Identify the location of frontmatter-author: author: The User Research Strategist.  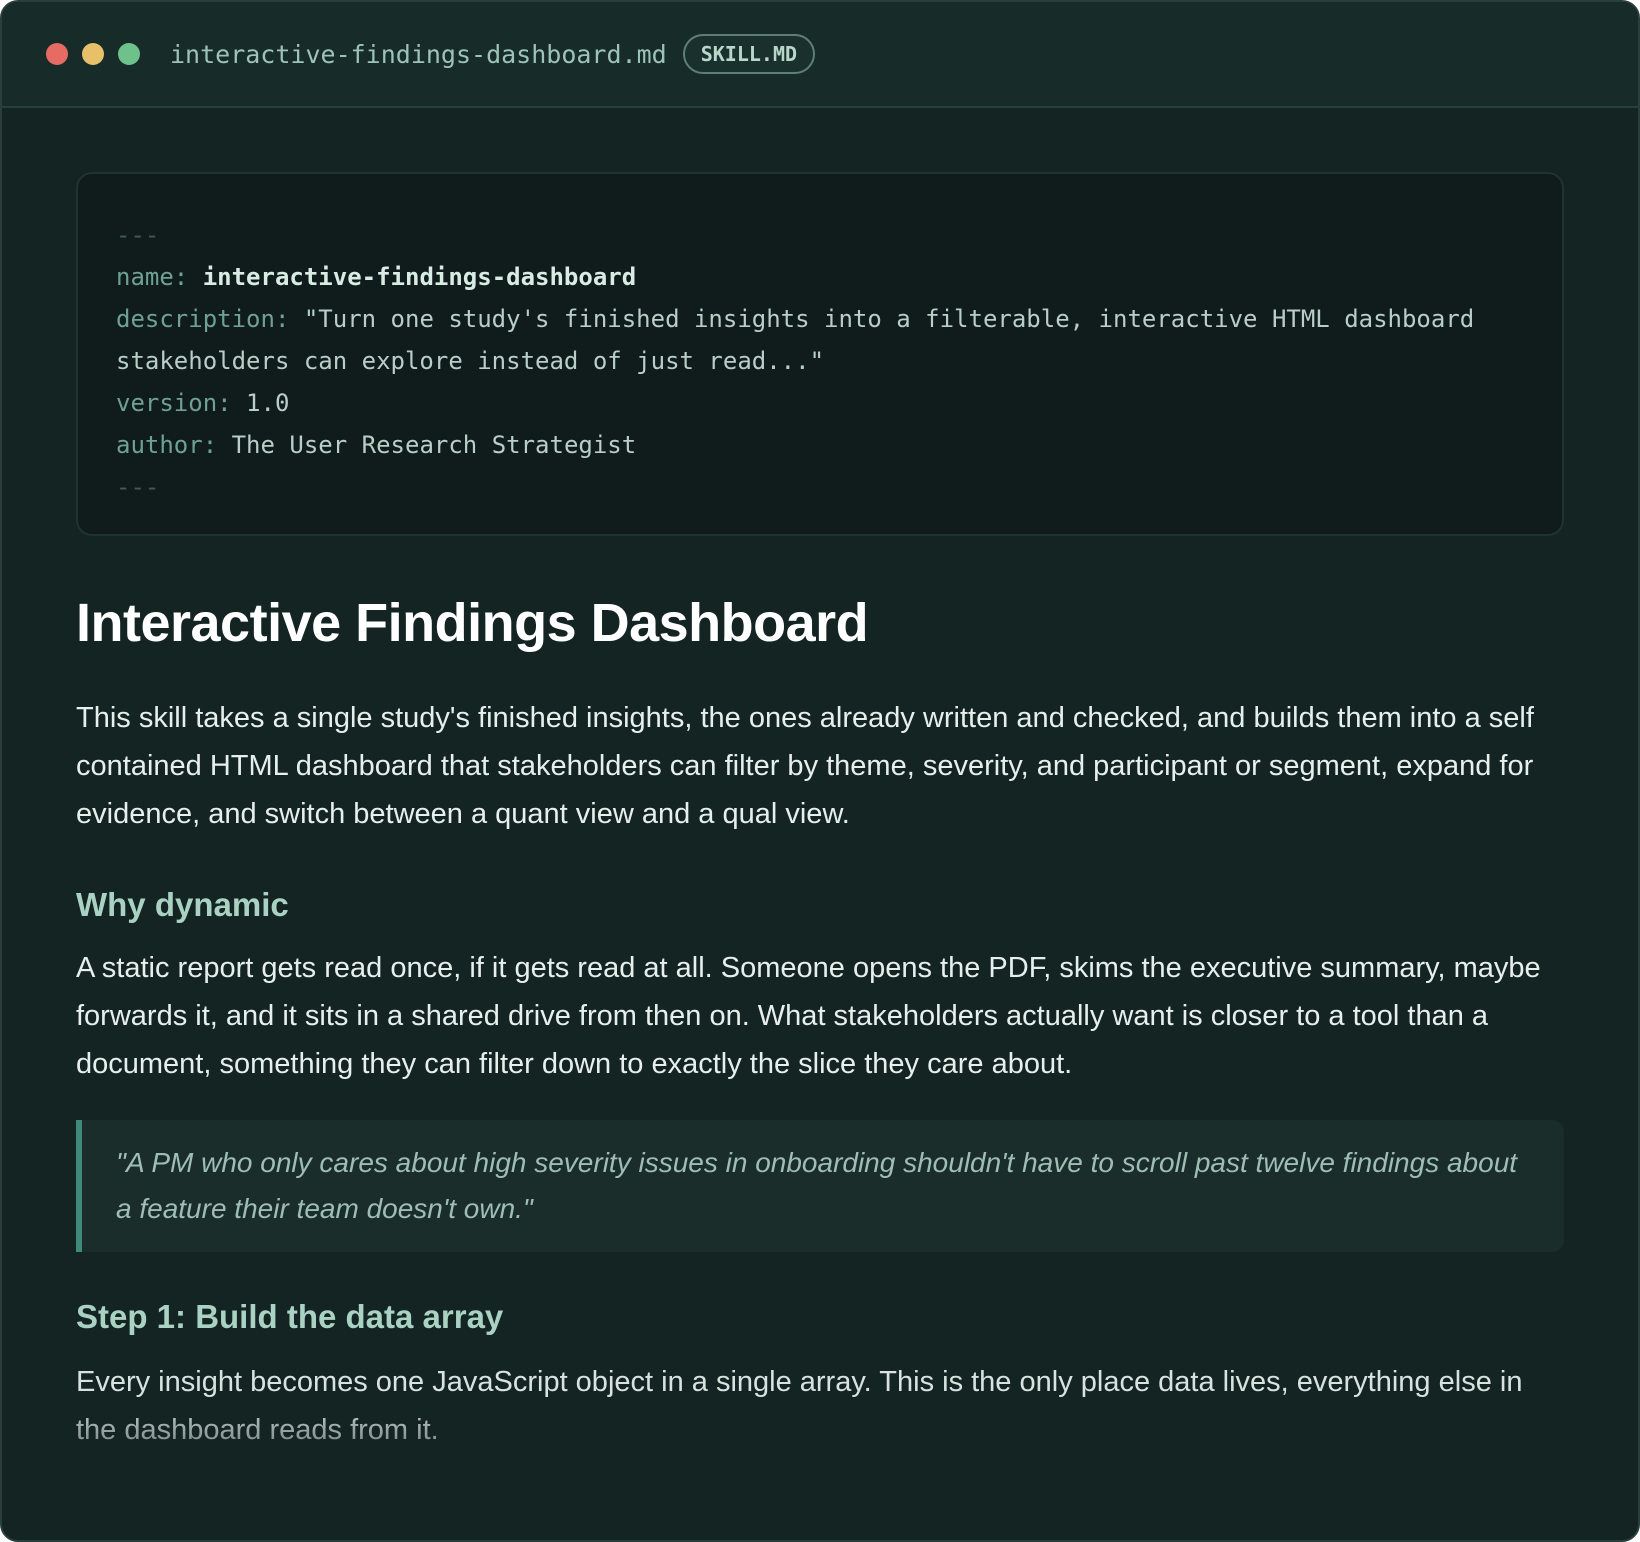
(820, 445).